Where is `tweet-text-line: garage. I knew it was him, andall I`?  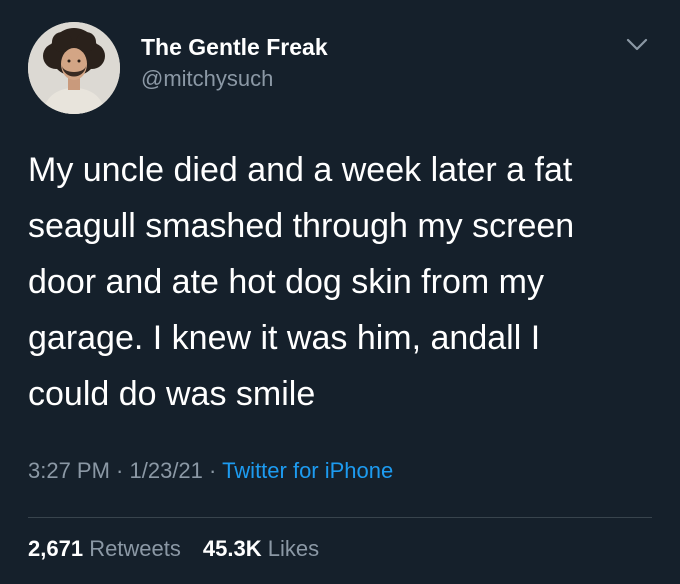
tweet-text-line: garage. I knew it was him, andall I is located at coordinates (284, 338).